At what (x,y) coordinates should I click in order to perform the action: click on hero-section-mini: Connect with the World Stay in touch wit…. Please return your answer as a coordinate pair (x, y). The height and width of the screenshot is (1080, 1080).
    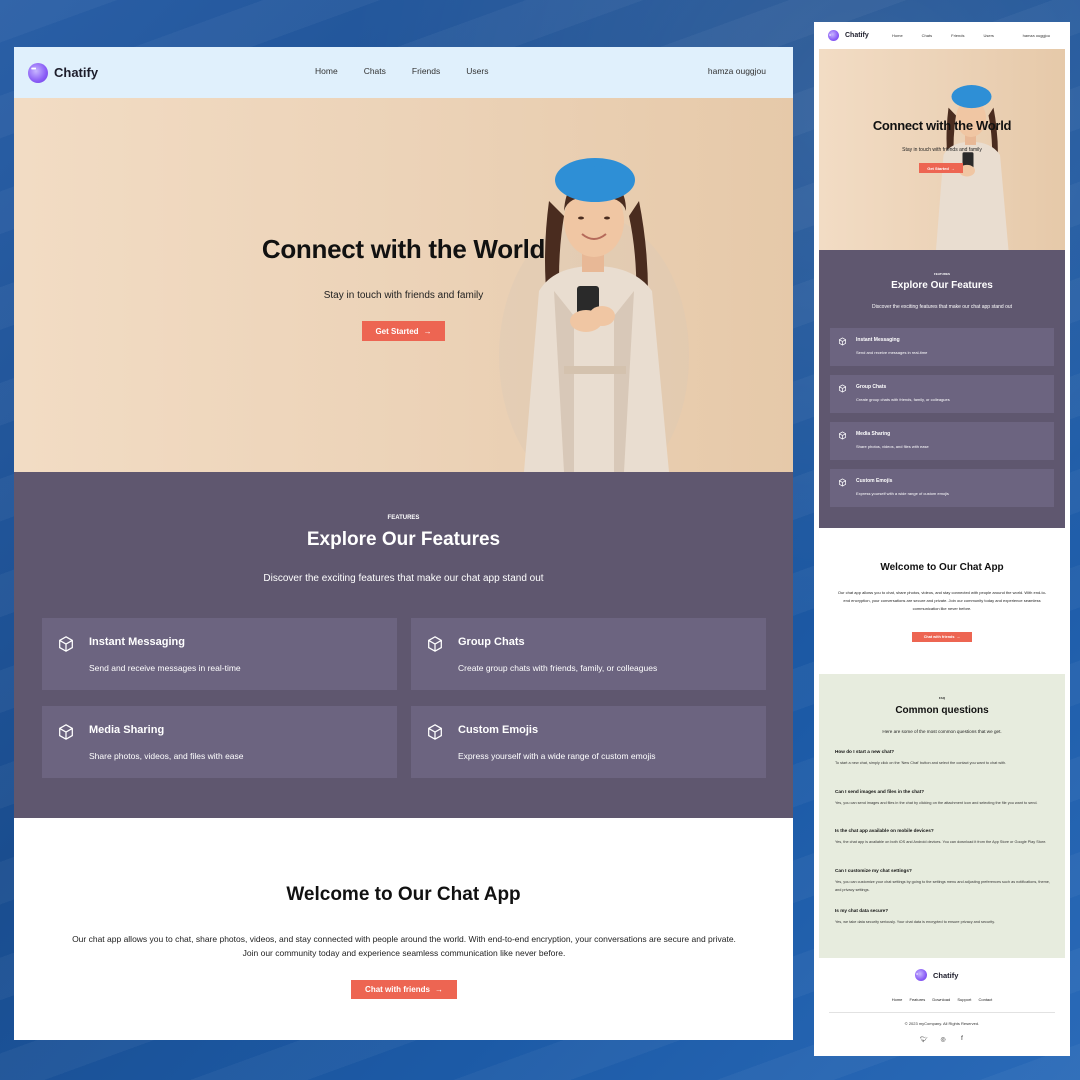
    Looking at the image, I should click on (942, 149).